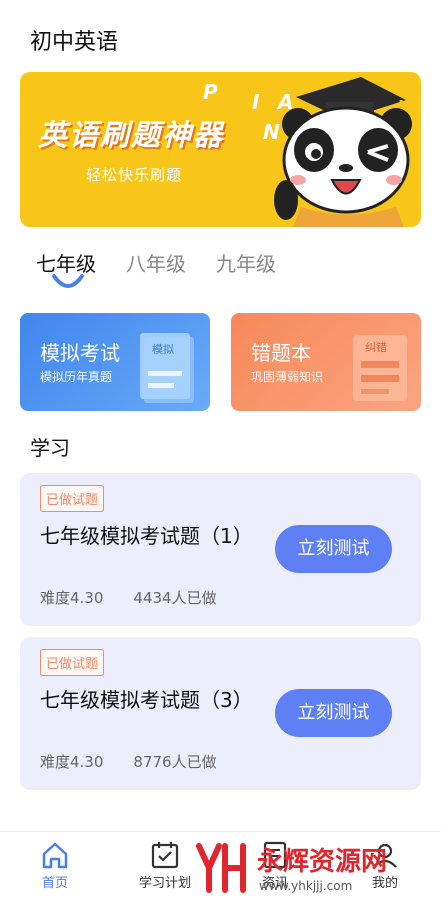 This screenshot has width=441, height=900. Describe the element at coordinates (281, 353) in the screenshot. I see `wrong-answers-title: 错题本` at that location.